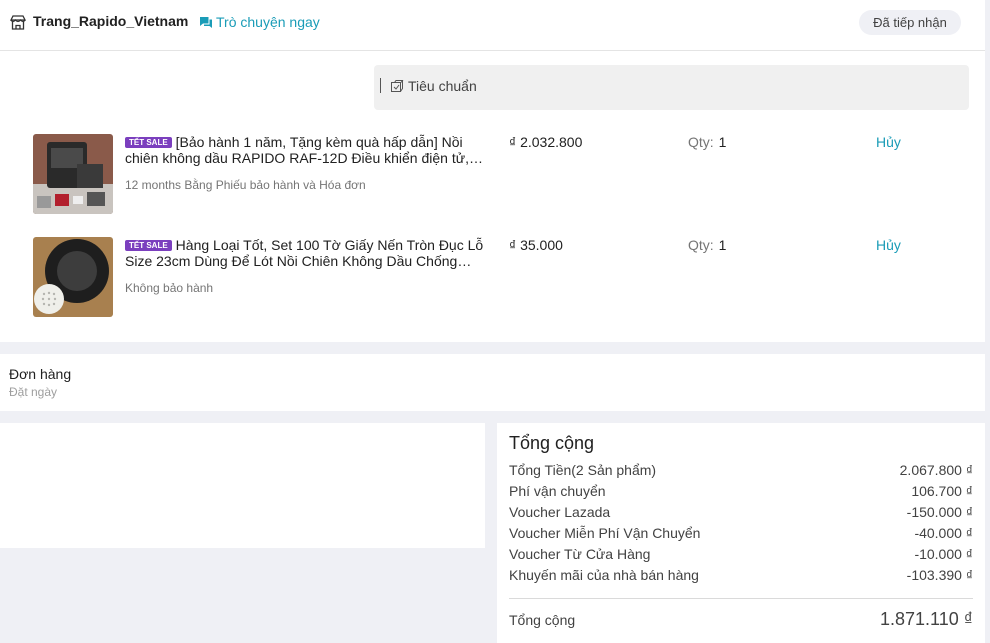 The height and width of the screenshot is (643, 990). I want to click on delivery-option-bar: Tiêu chuẩn, so click(671, 87).